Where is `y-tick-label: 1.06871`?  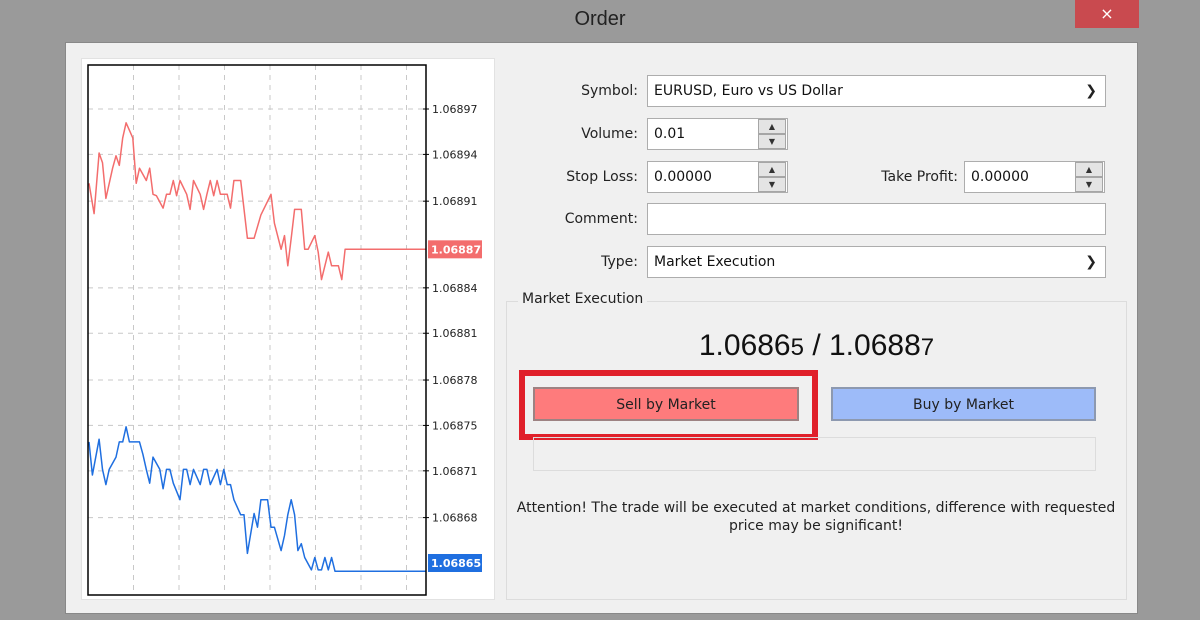
y-tick-label: 1.06871 is located at coordinates (455, 471).